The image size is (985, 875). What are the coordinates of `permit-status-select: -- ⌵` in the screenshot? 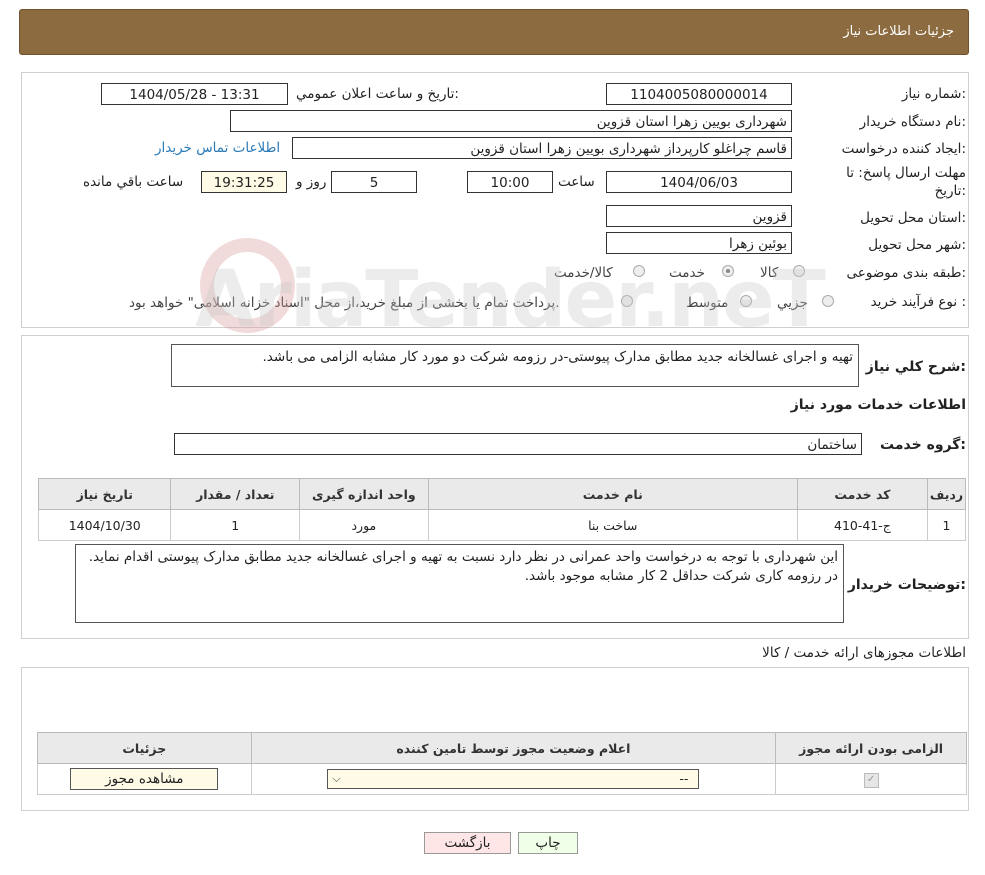 It's located at (513, 779).